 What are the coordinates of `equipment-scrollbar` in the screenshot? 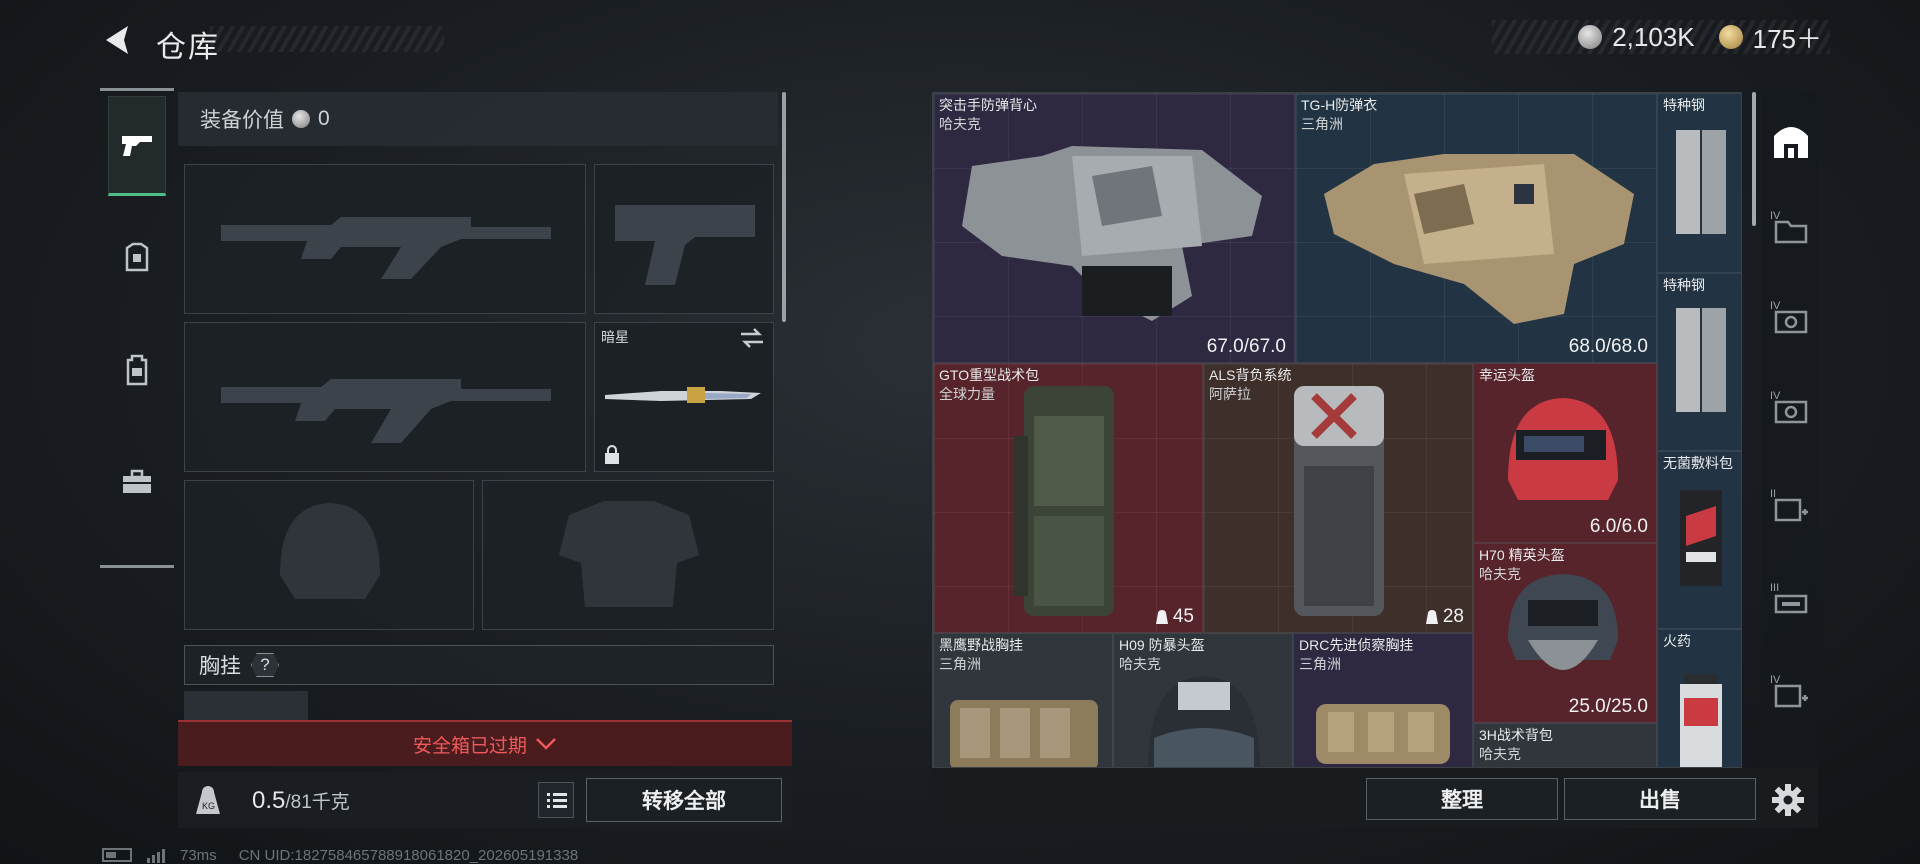 It's located at (784, 207).